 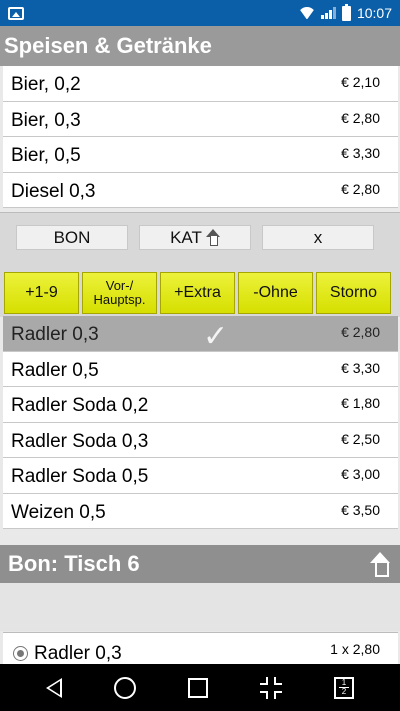 I want to click on storno-button: Storno, so click(x=353, y=293).